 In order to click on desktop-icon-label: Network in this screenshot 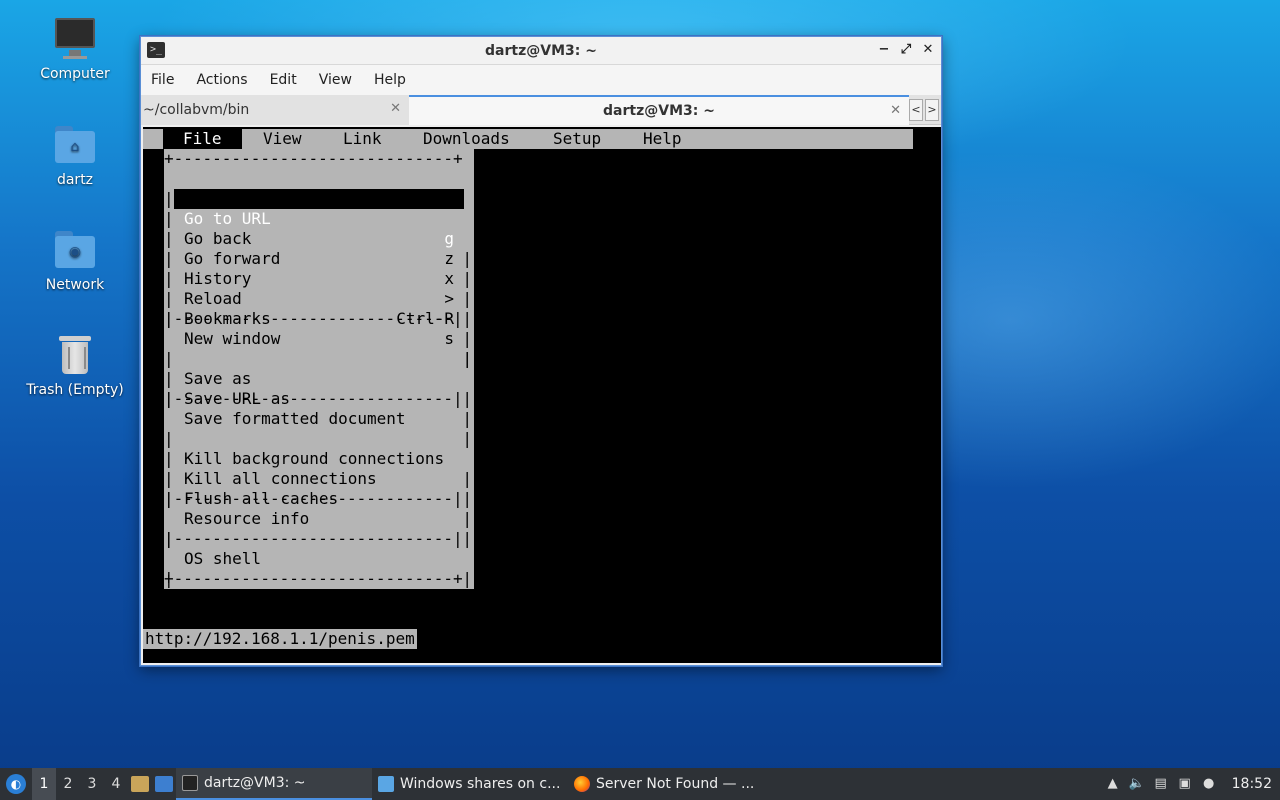, I will do `click(75, 285)`.